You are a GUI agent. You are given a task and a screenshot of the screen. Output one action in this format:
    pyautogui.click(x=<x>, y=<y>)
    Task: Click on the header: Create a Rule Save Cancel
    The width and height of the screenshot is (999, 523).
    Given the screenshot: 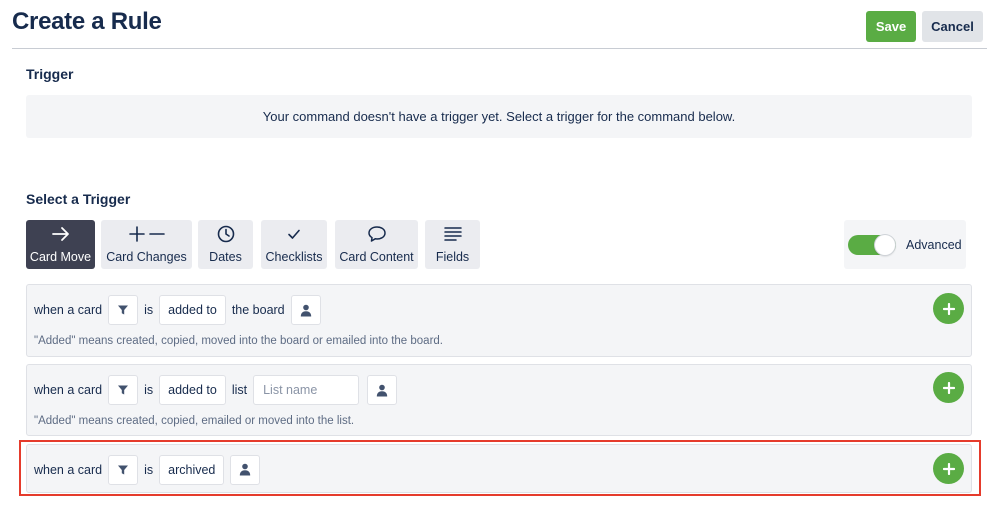 What is the action you would take?
    pyautogui.click(x=499, y=25)
    